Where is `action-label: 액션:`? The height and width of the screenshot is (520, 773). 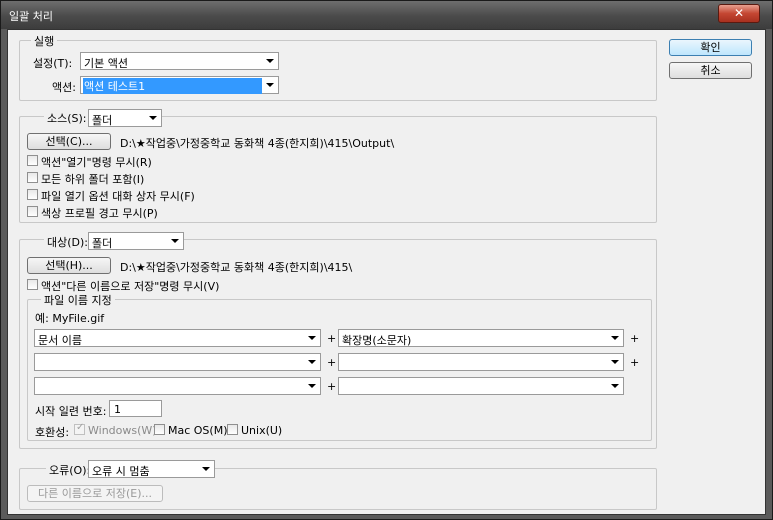 action-label: 액션: is located at coordinates (64, 87).